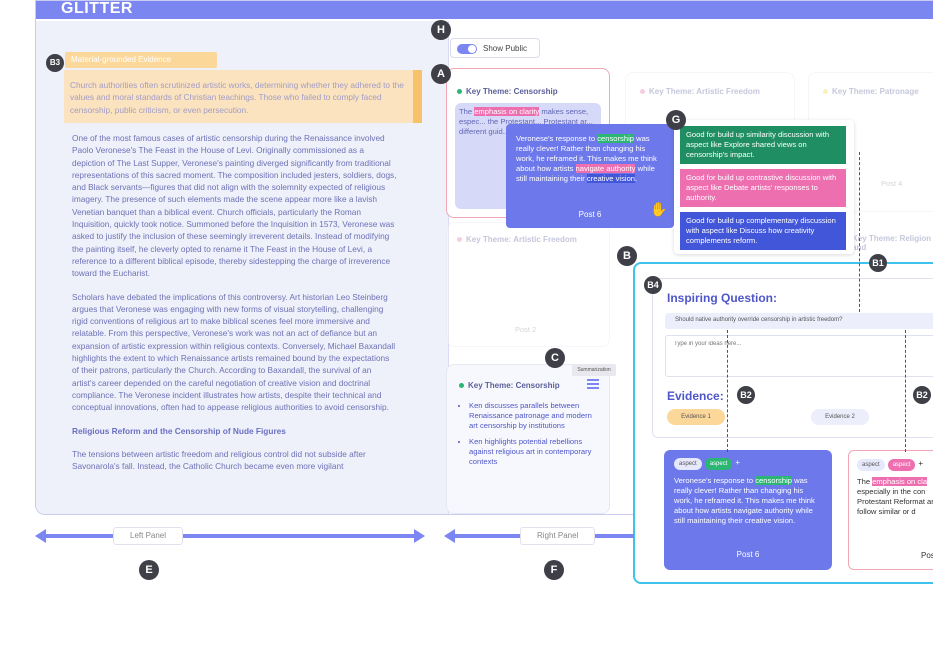 This screenshot has width=933, height=649. I want to click on highlight-pink: navigate authority, so click(605, 168).